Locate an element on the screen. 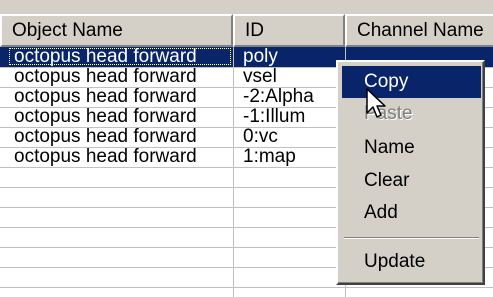 The width and height of the screenshot is (493, 297). column-divider is located at coordinates (233, 172).